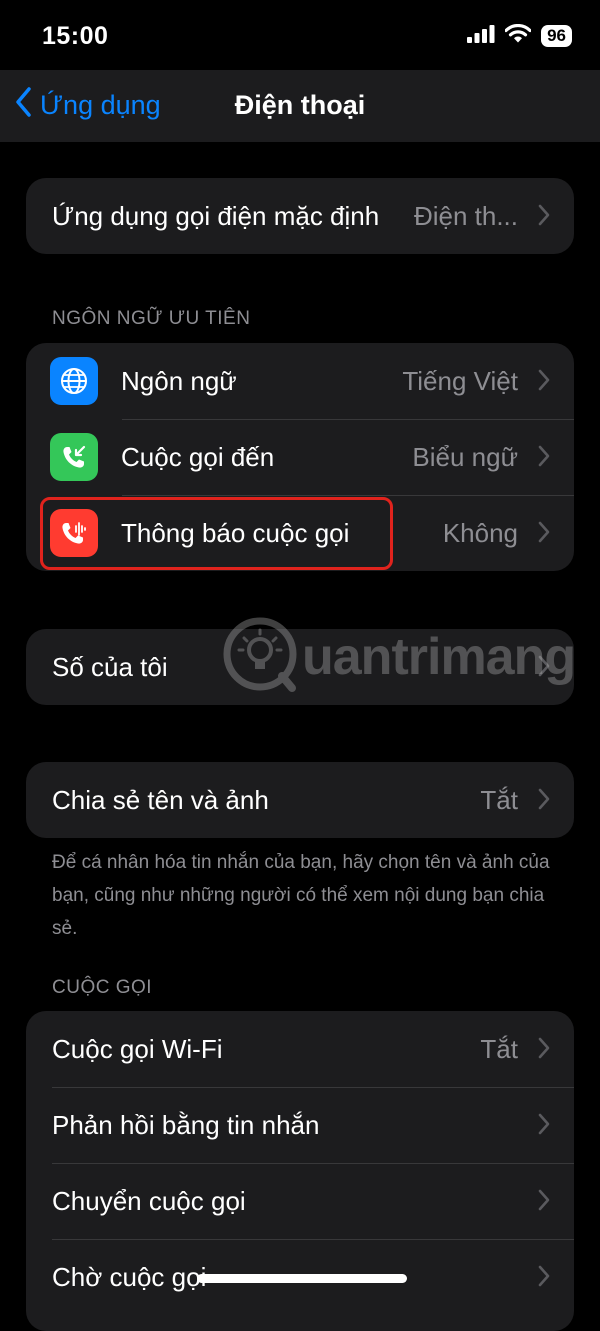  Describe the element at coordinates (300, 35) in the screenshot. I see `status-bar: 15:00 96` at that location.